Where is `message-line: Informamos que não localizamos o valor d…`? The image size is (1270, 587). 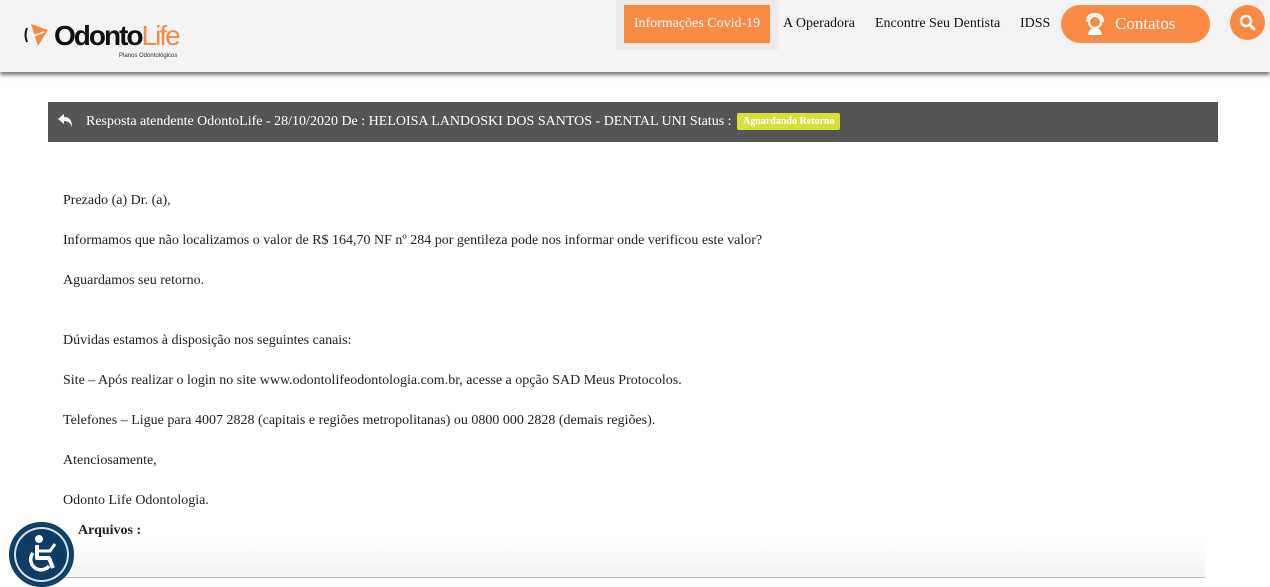
message-line: Informamos que não localizamos o valor d… is located at coordinates (413, 240).